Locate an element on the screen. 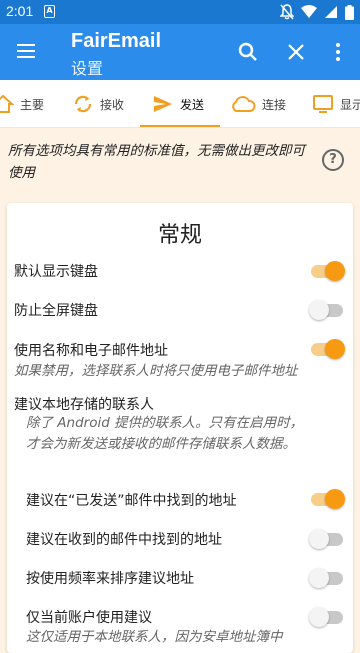 This screenshot has height=653, width=360. settings-tabs: 主要 接收 发送 连接 显示 is located at coordinates (180, 104).